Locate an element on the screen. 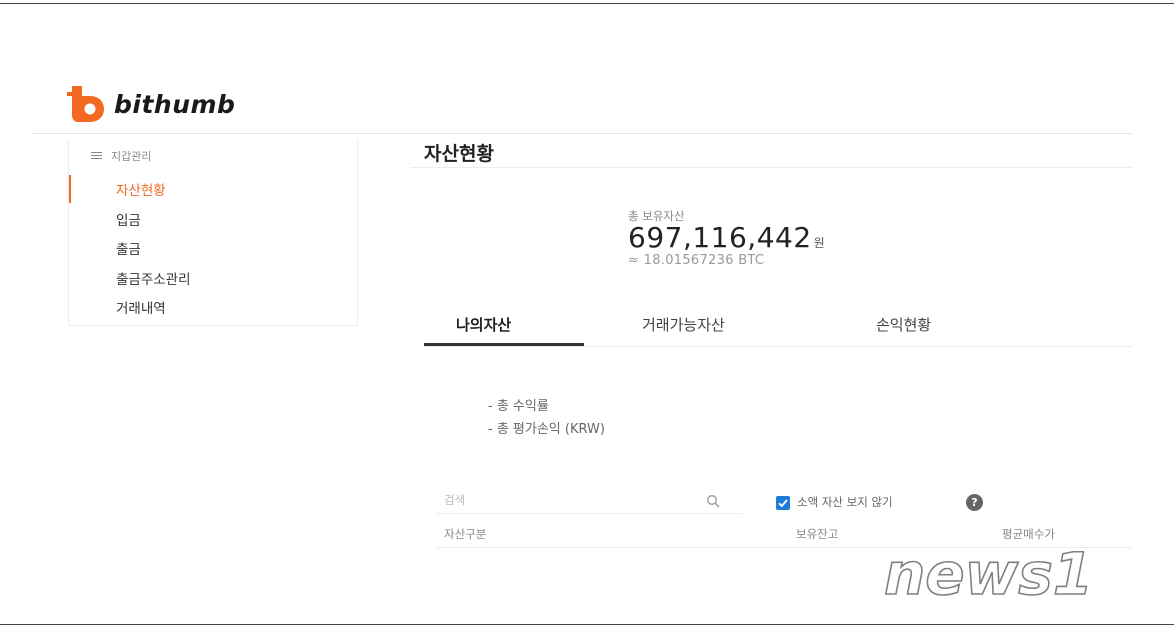 This screenshot has height=628, width=1174. check-icon is located at coordinates (783, 503).